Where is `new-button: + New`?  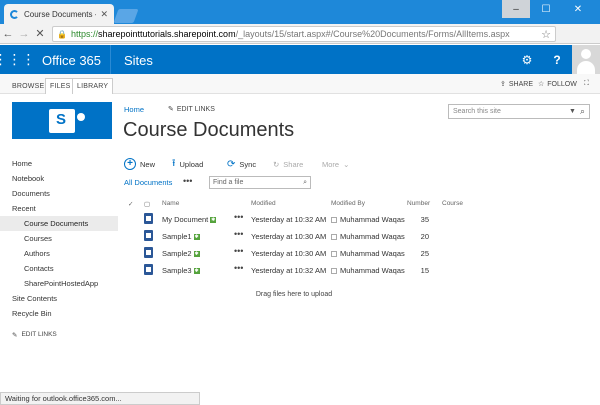
new-button: + New is located at coordinates (139, 164).